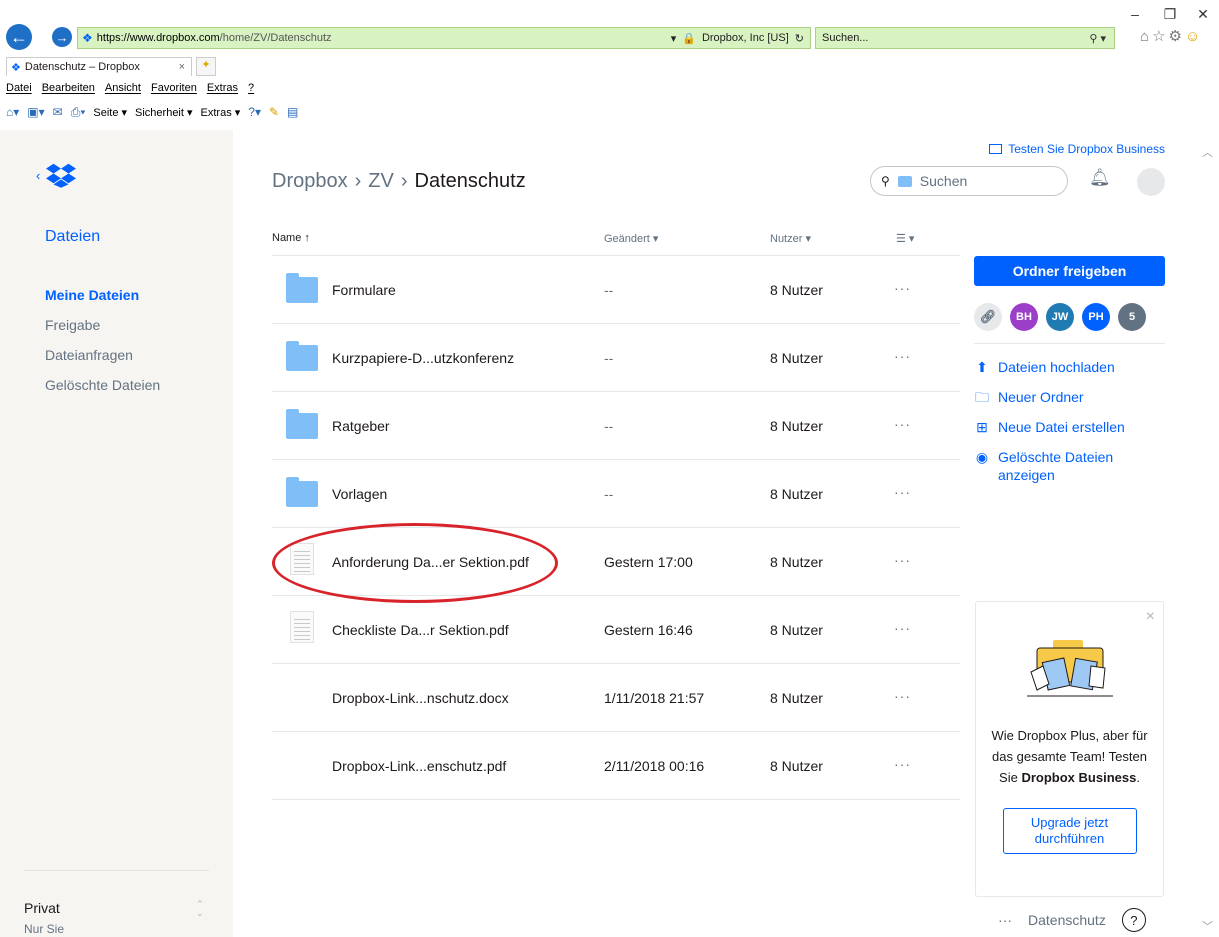 The height and width of the screenshot is (937, 1219). I want to click on breadcrumb-mid: ZV, so click(381, 181).